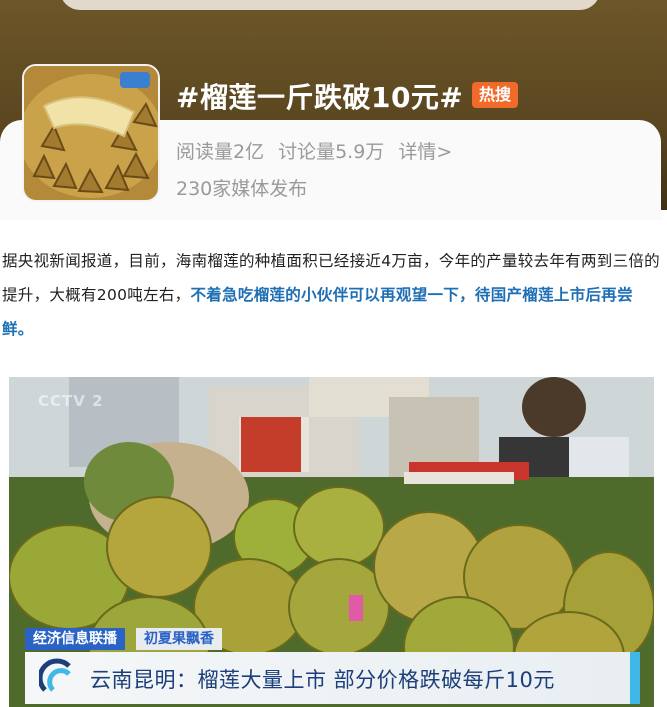 This screenshot has height=707, width=667. I want to click on durian-thumbnail, so click(91, 133).